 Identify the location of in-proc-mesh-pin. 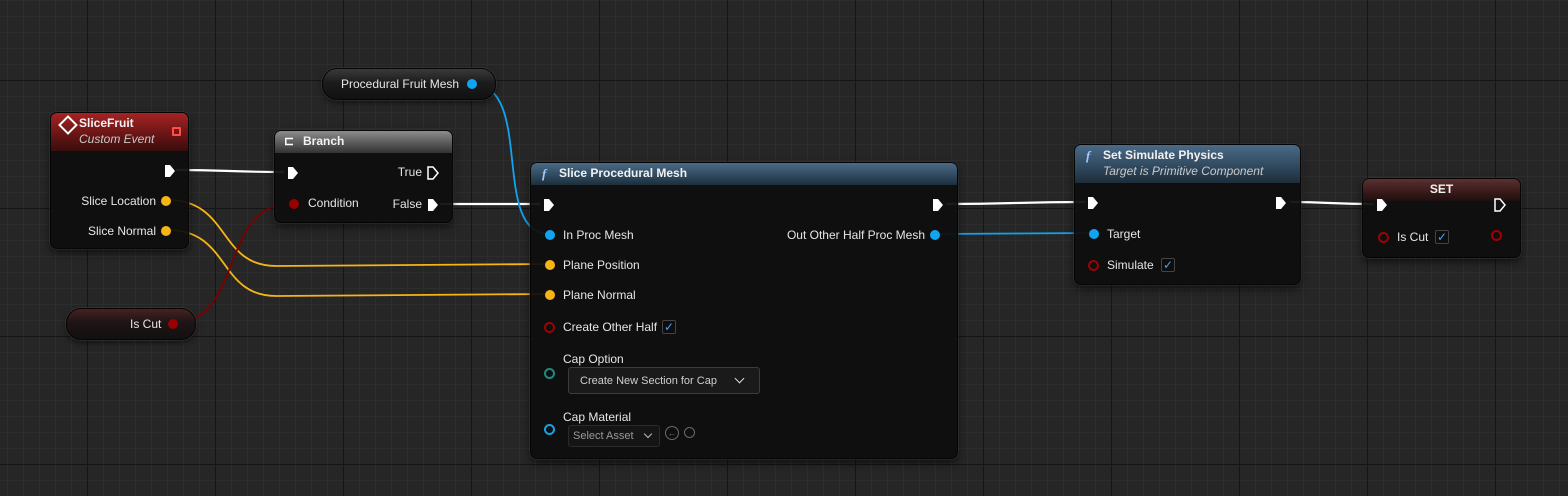
(550, 235).